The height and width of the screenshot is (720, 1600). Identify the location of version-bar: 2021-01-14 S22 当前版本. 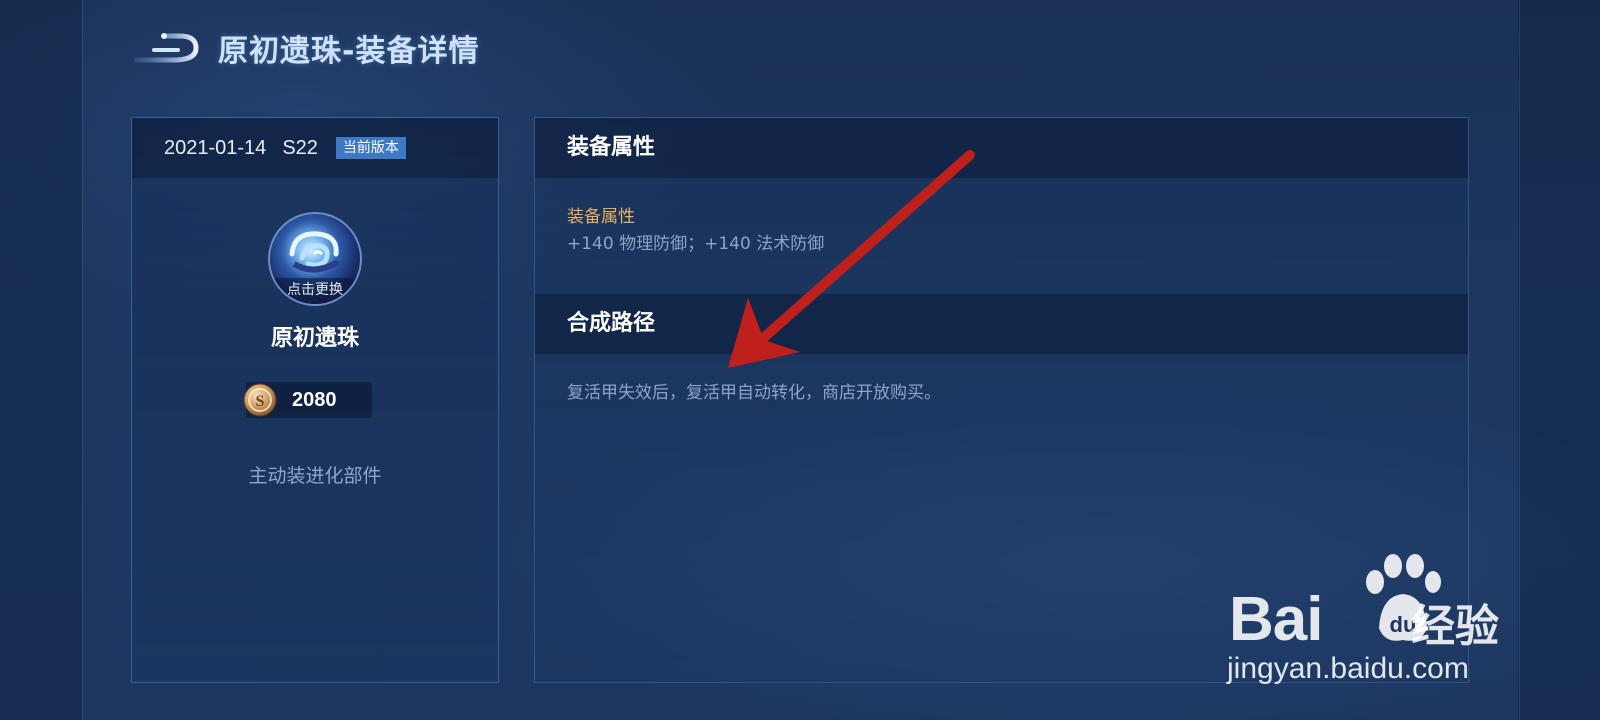
(315, 148).